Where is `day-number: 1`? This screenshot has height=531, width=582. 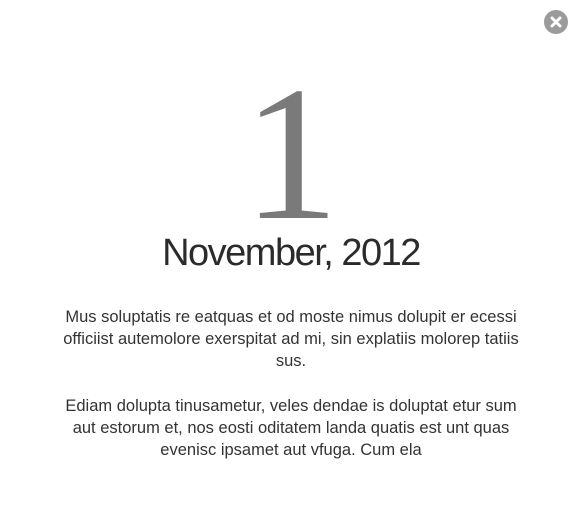
day-number: 1 is located at coordinates (291, 153).